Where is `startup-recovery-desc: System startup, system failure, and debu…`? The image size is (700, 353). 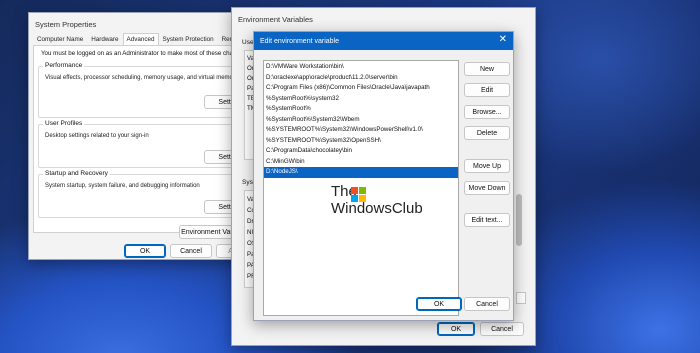
startup-recovery-desc: System startup, system failure, and debu… is located at coordinates (122, 186).